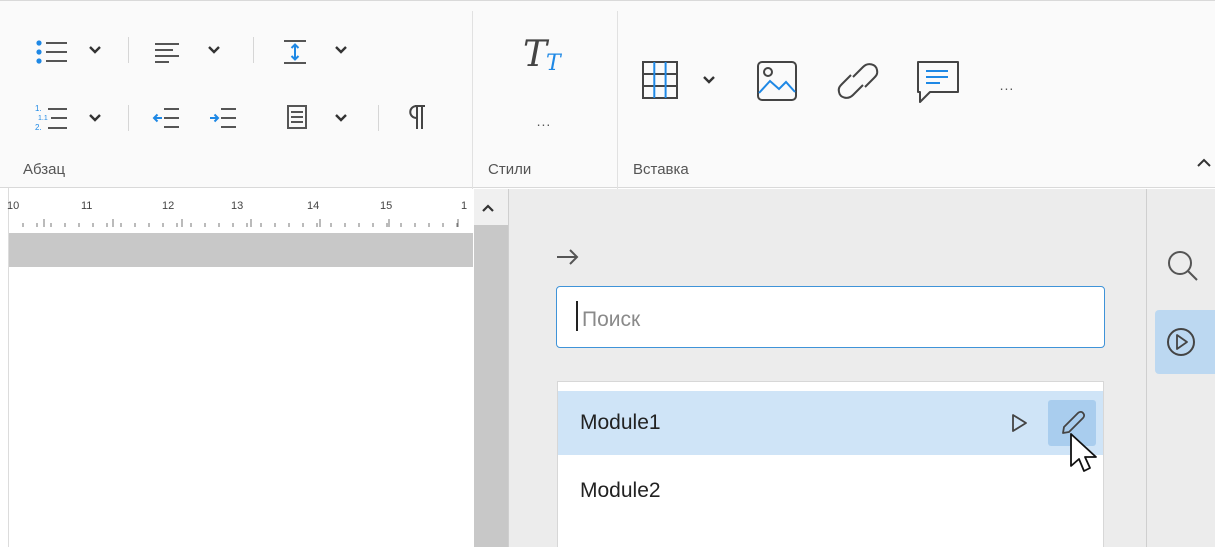 This screenshot has height=547, width=1215. Describe the element at coordinates (167, 52) in the screenshot. I see `align-left-icon` at that location.